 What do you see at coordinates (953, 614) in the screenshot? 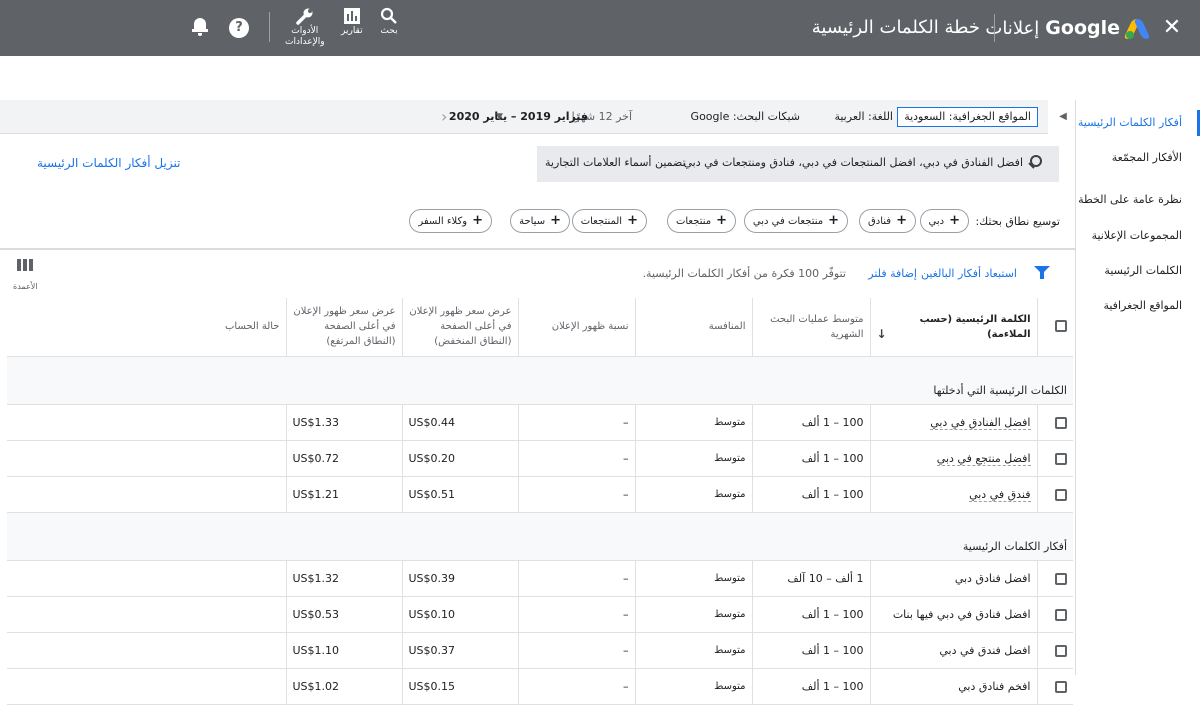
I see `keyword-cell: افضل فنادق في دبي فيها بنات` at bounding box center [953, 614].